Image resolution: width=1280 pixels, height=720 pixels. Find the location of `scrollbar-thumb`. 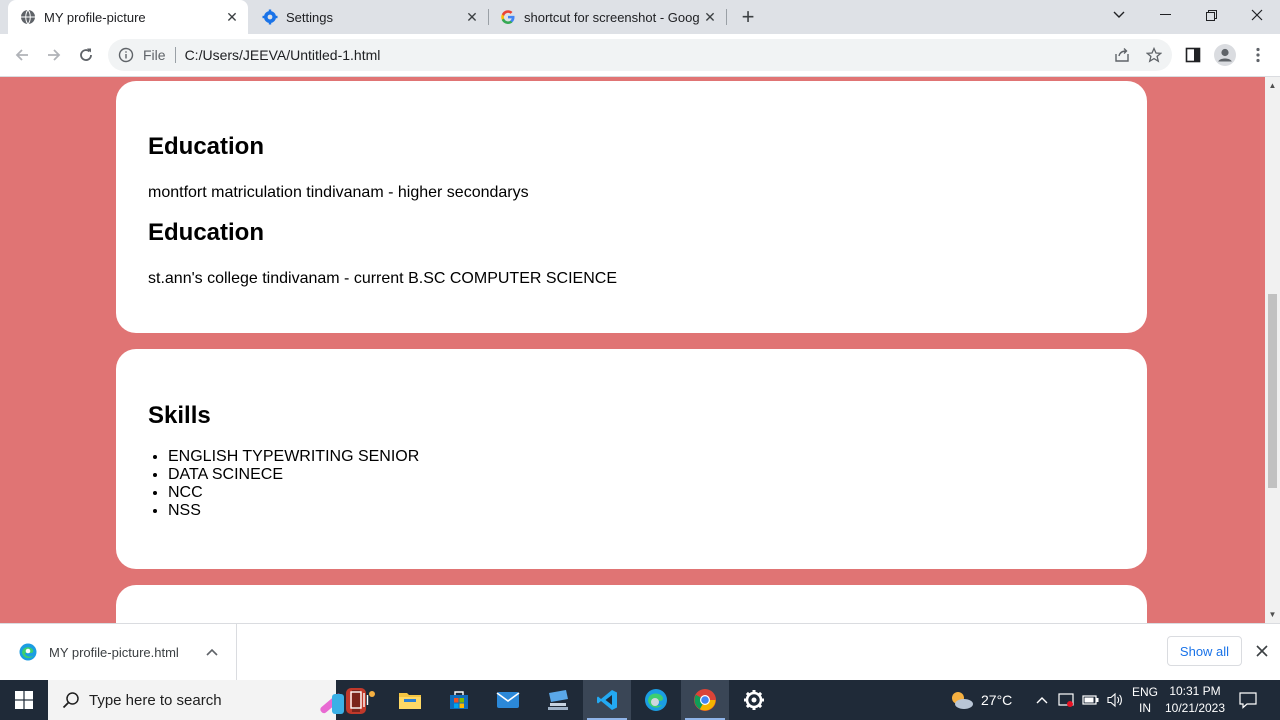

scrollbar-thumb is located at coordinates (1272, 391).